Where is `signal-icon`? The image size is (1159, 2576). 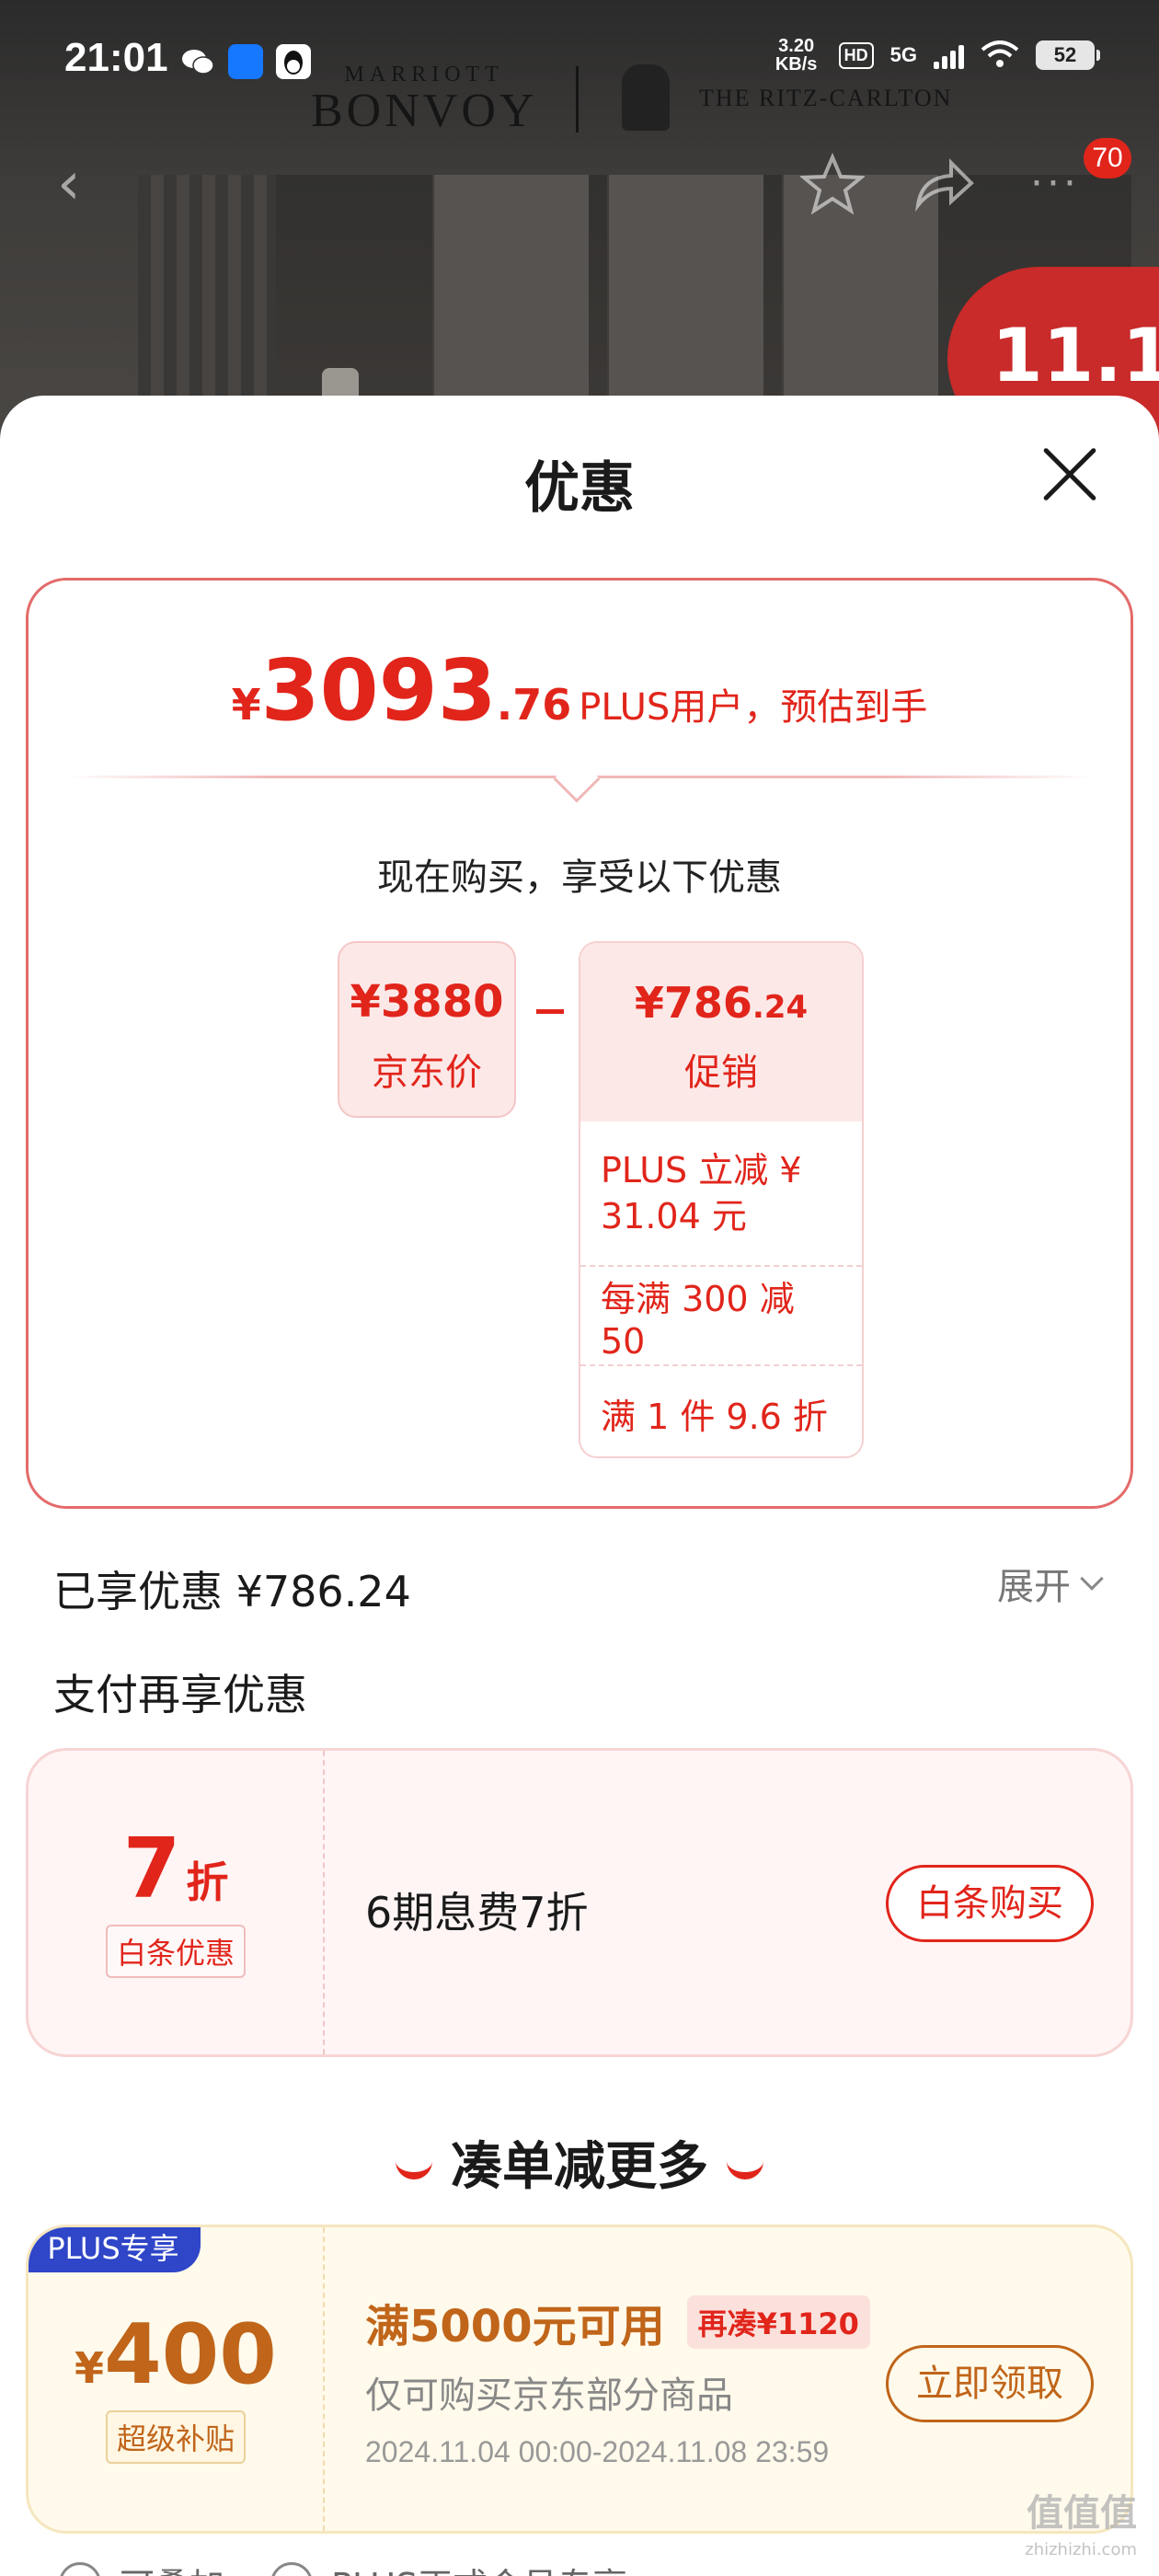
signal-icon is located at coordinates (949, 55).